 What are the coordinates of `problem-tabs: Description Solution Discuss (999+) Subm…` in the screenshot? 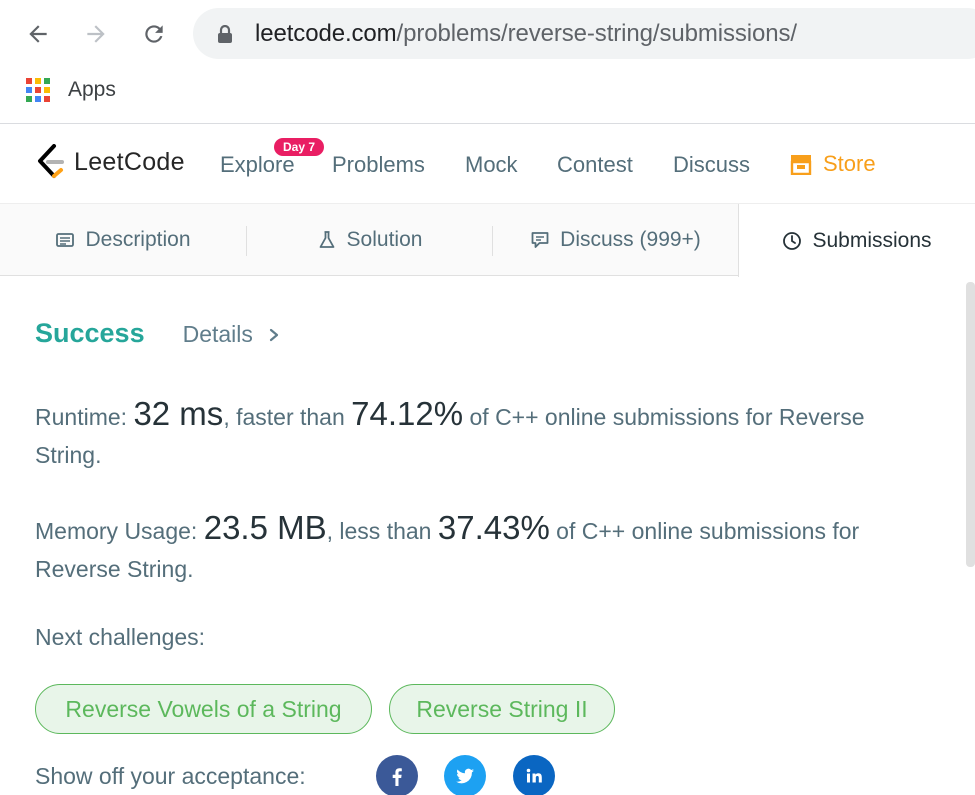 It's located at (487, 240).